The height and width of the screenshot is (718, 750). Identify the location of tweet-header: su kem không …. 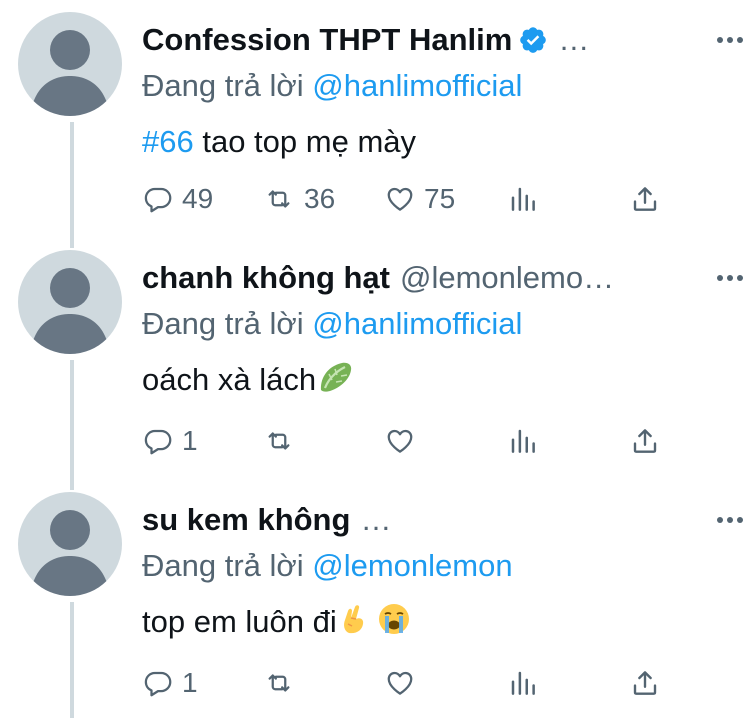
(436, 520).